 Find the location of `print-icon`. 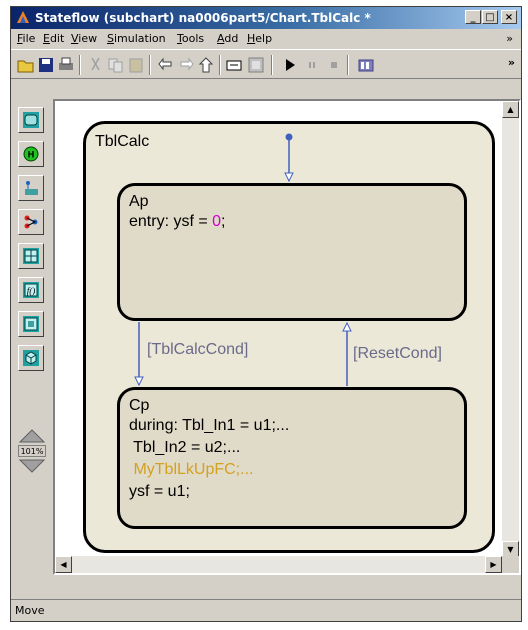

print-icon is located at coordinates (66, 65).